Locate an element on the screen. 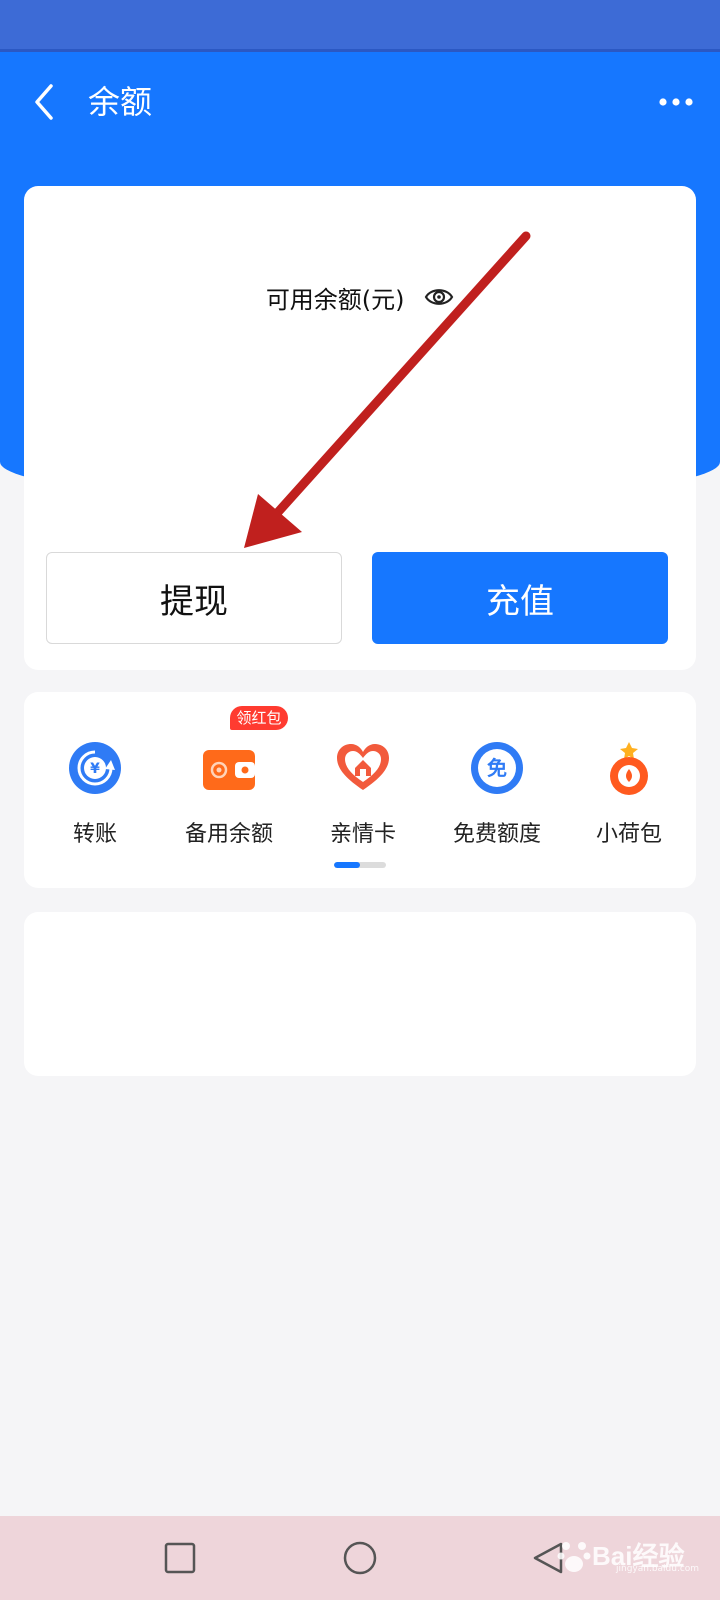 The width and height of the screenshot is (720, 1600). back-button is located at coordinates (44, 102).